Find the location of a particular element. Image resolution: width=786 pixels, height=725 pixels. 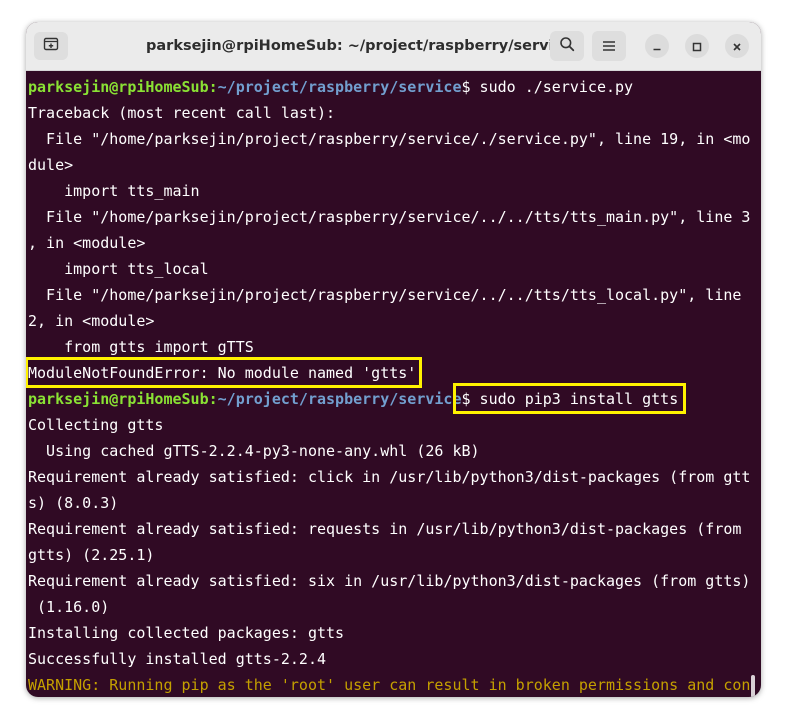

close-icon is located at coordinates (737, 46).